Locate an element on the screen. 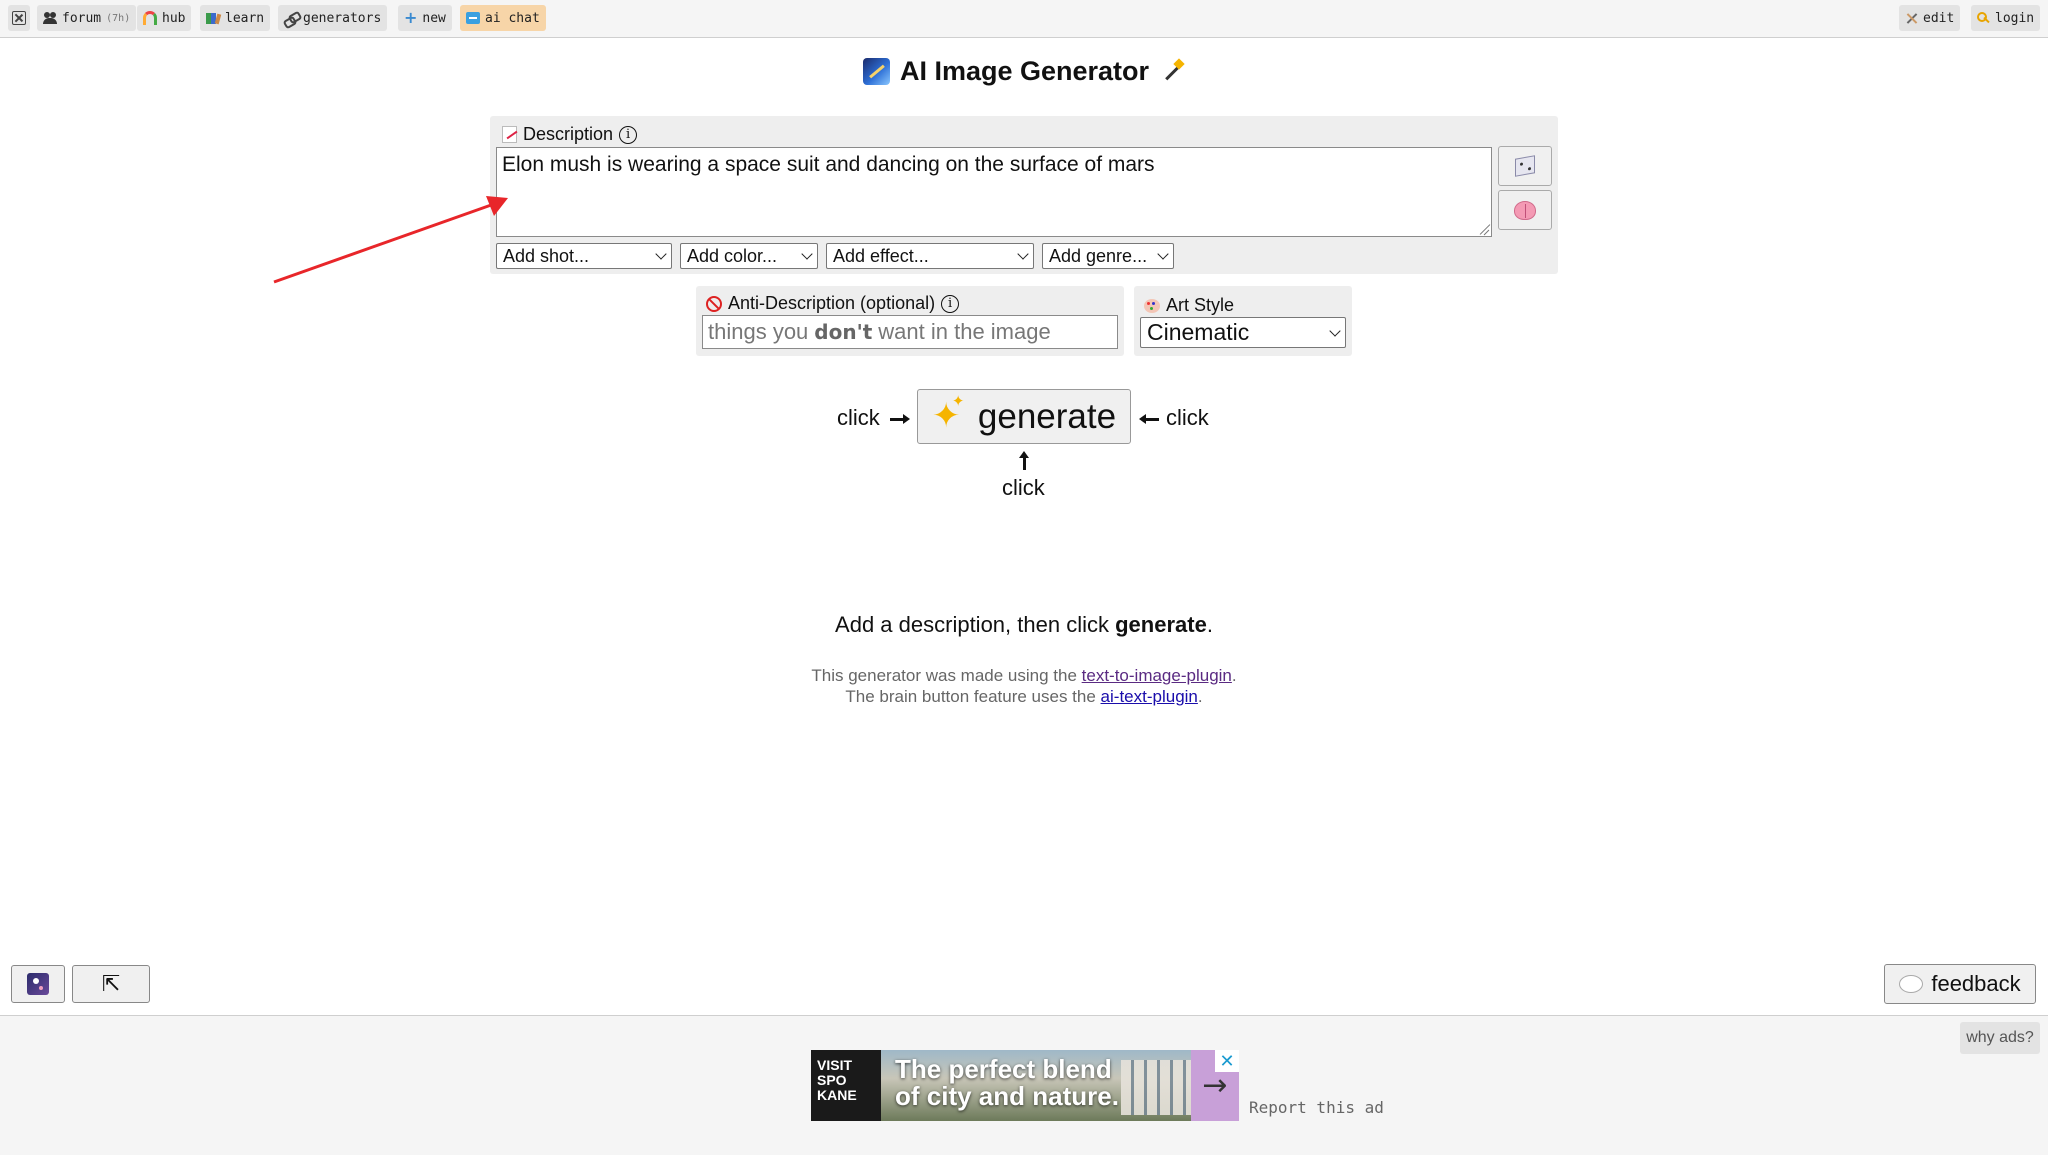 The width and height of the screenshot is (2048, 1155). close-sidebar-button is located at coordinates (19, 18).